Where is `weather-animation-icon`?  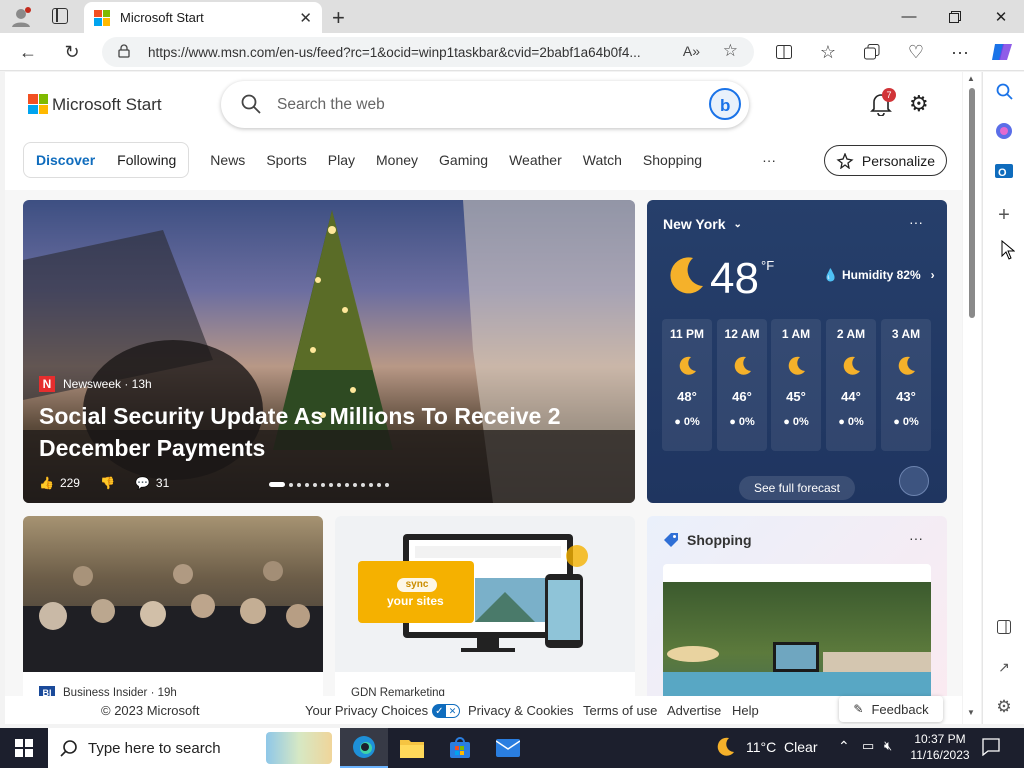
weather-animation-icon is located at coordinates (914, 481).